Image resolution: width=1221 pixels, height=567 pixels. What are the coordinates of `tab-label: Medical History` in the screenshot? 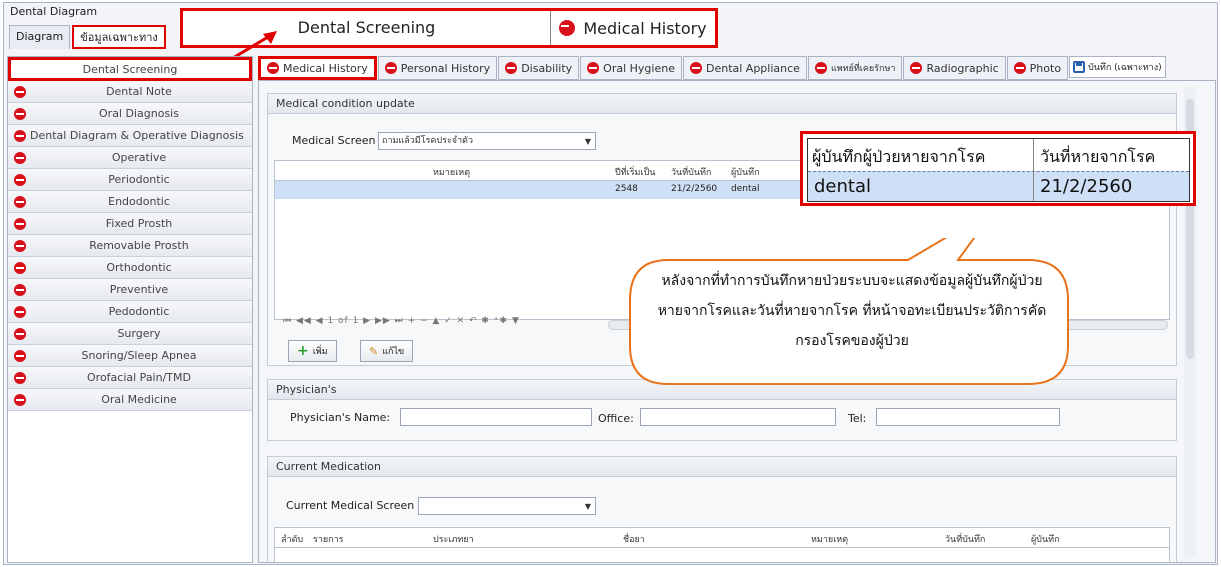 It's located at (325, 68).